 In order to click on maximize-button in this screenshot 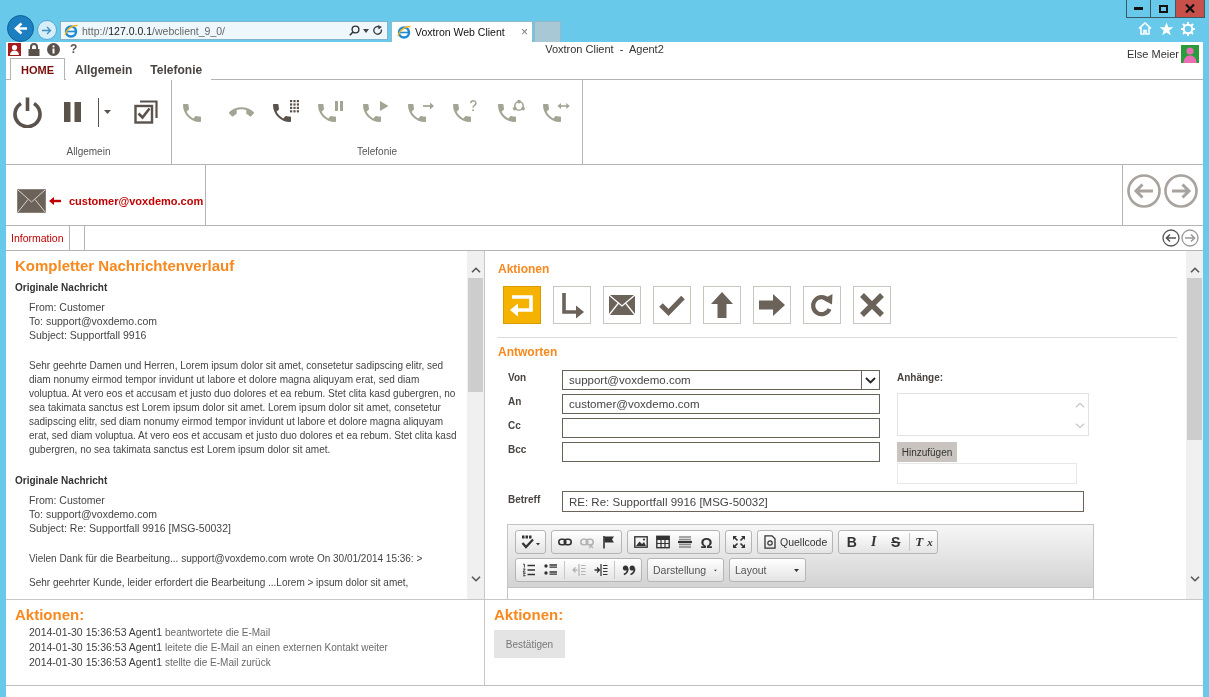, I will do `click(1163, 9)`.